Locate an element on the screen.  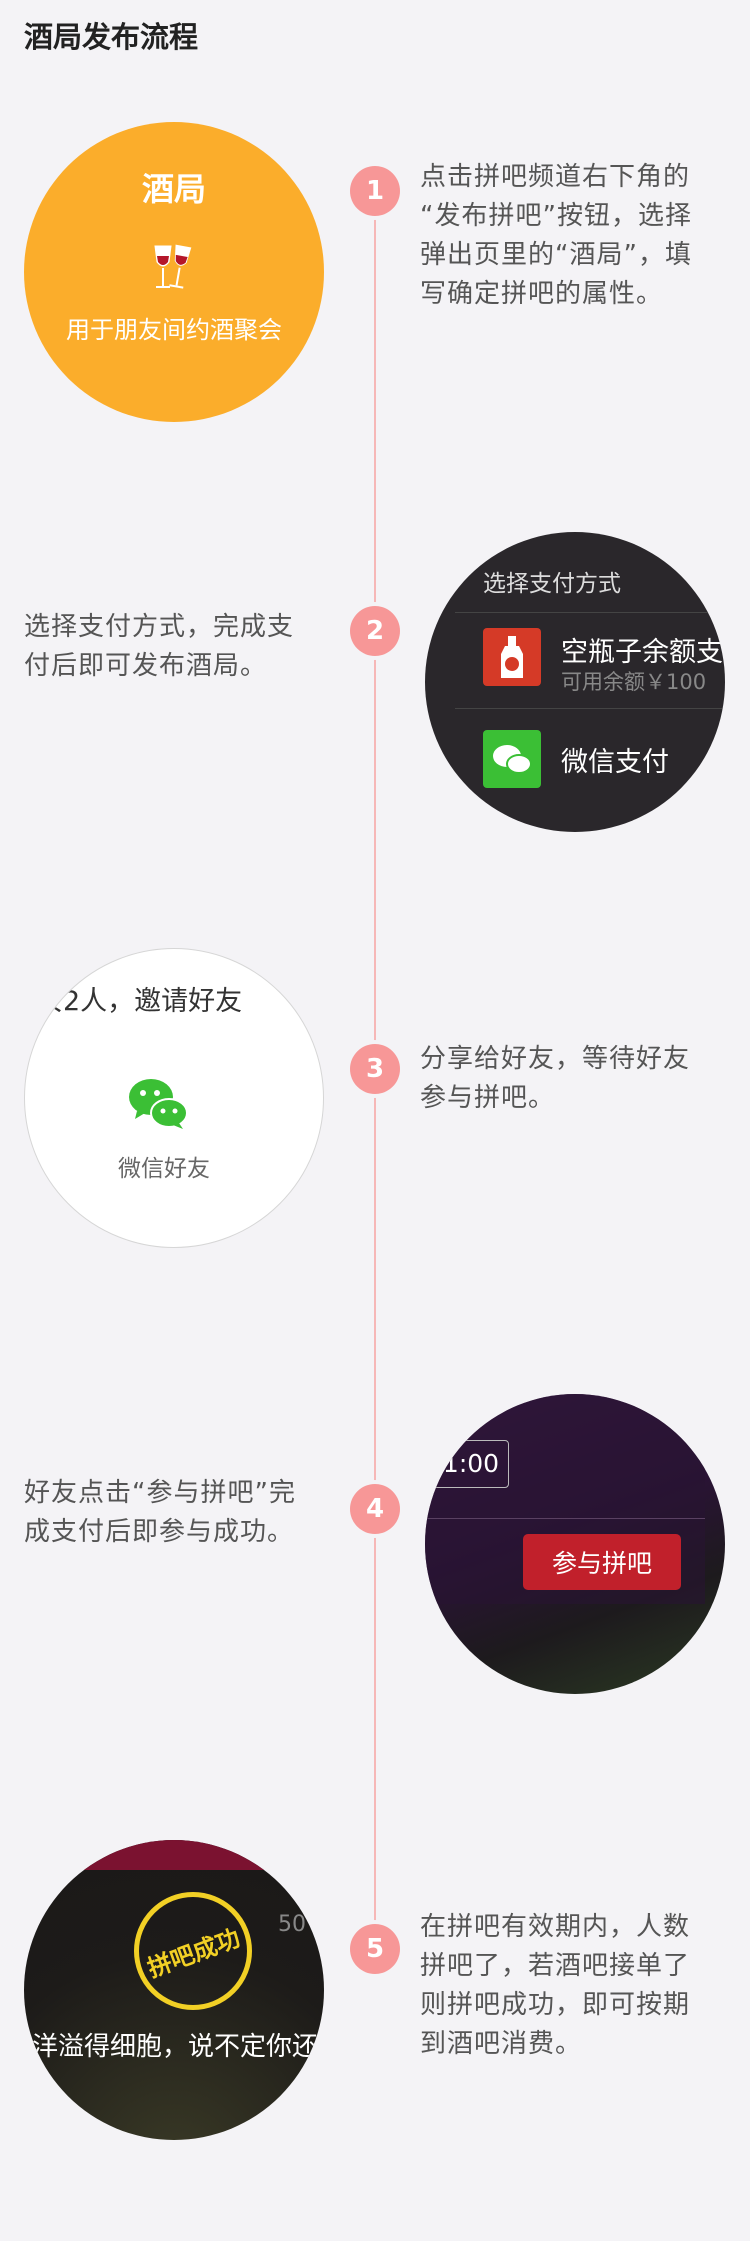
step2-image: 选择支付方式 空瓶子余额支 可用余额￥100 微信支付 is located at coordinates (575, 682).